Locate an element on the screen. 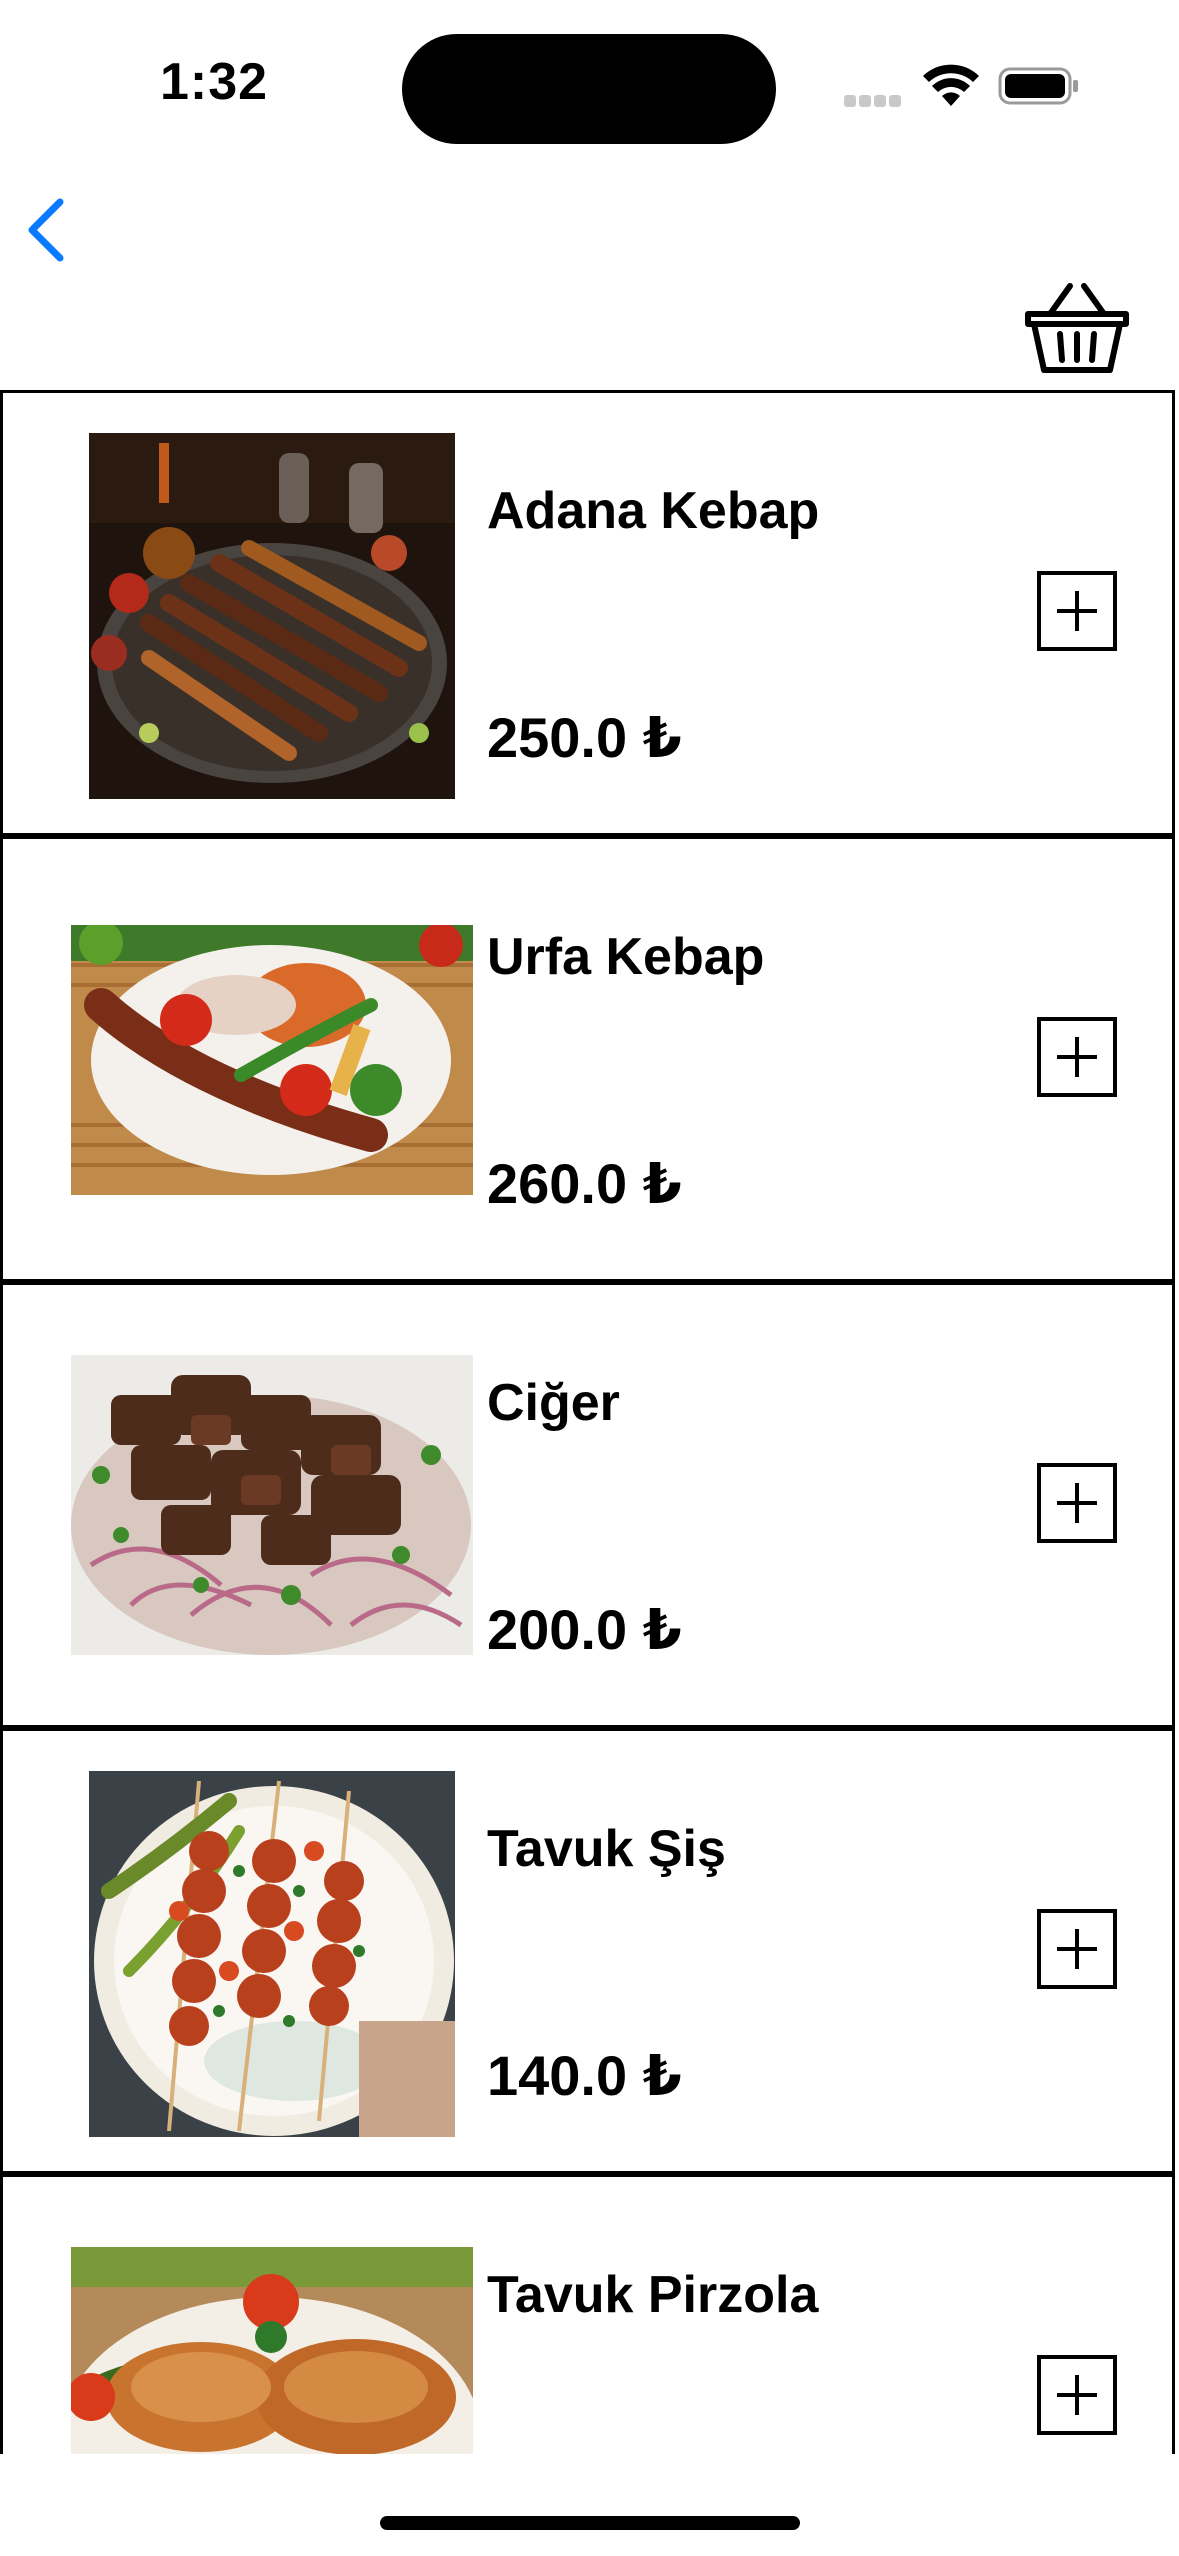 This screenshot has height=2556, width=1179. back-button is located at coordinates (53, 230).